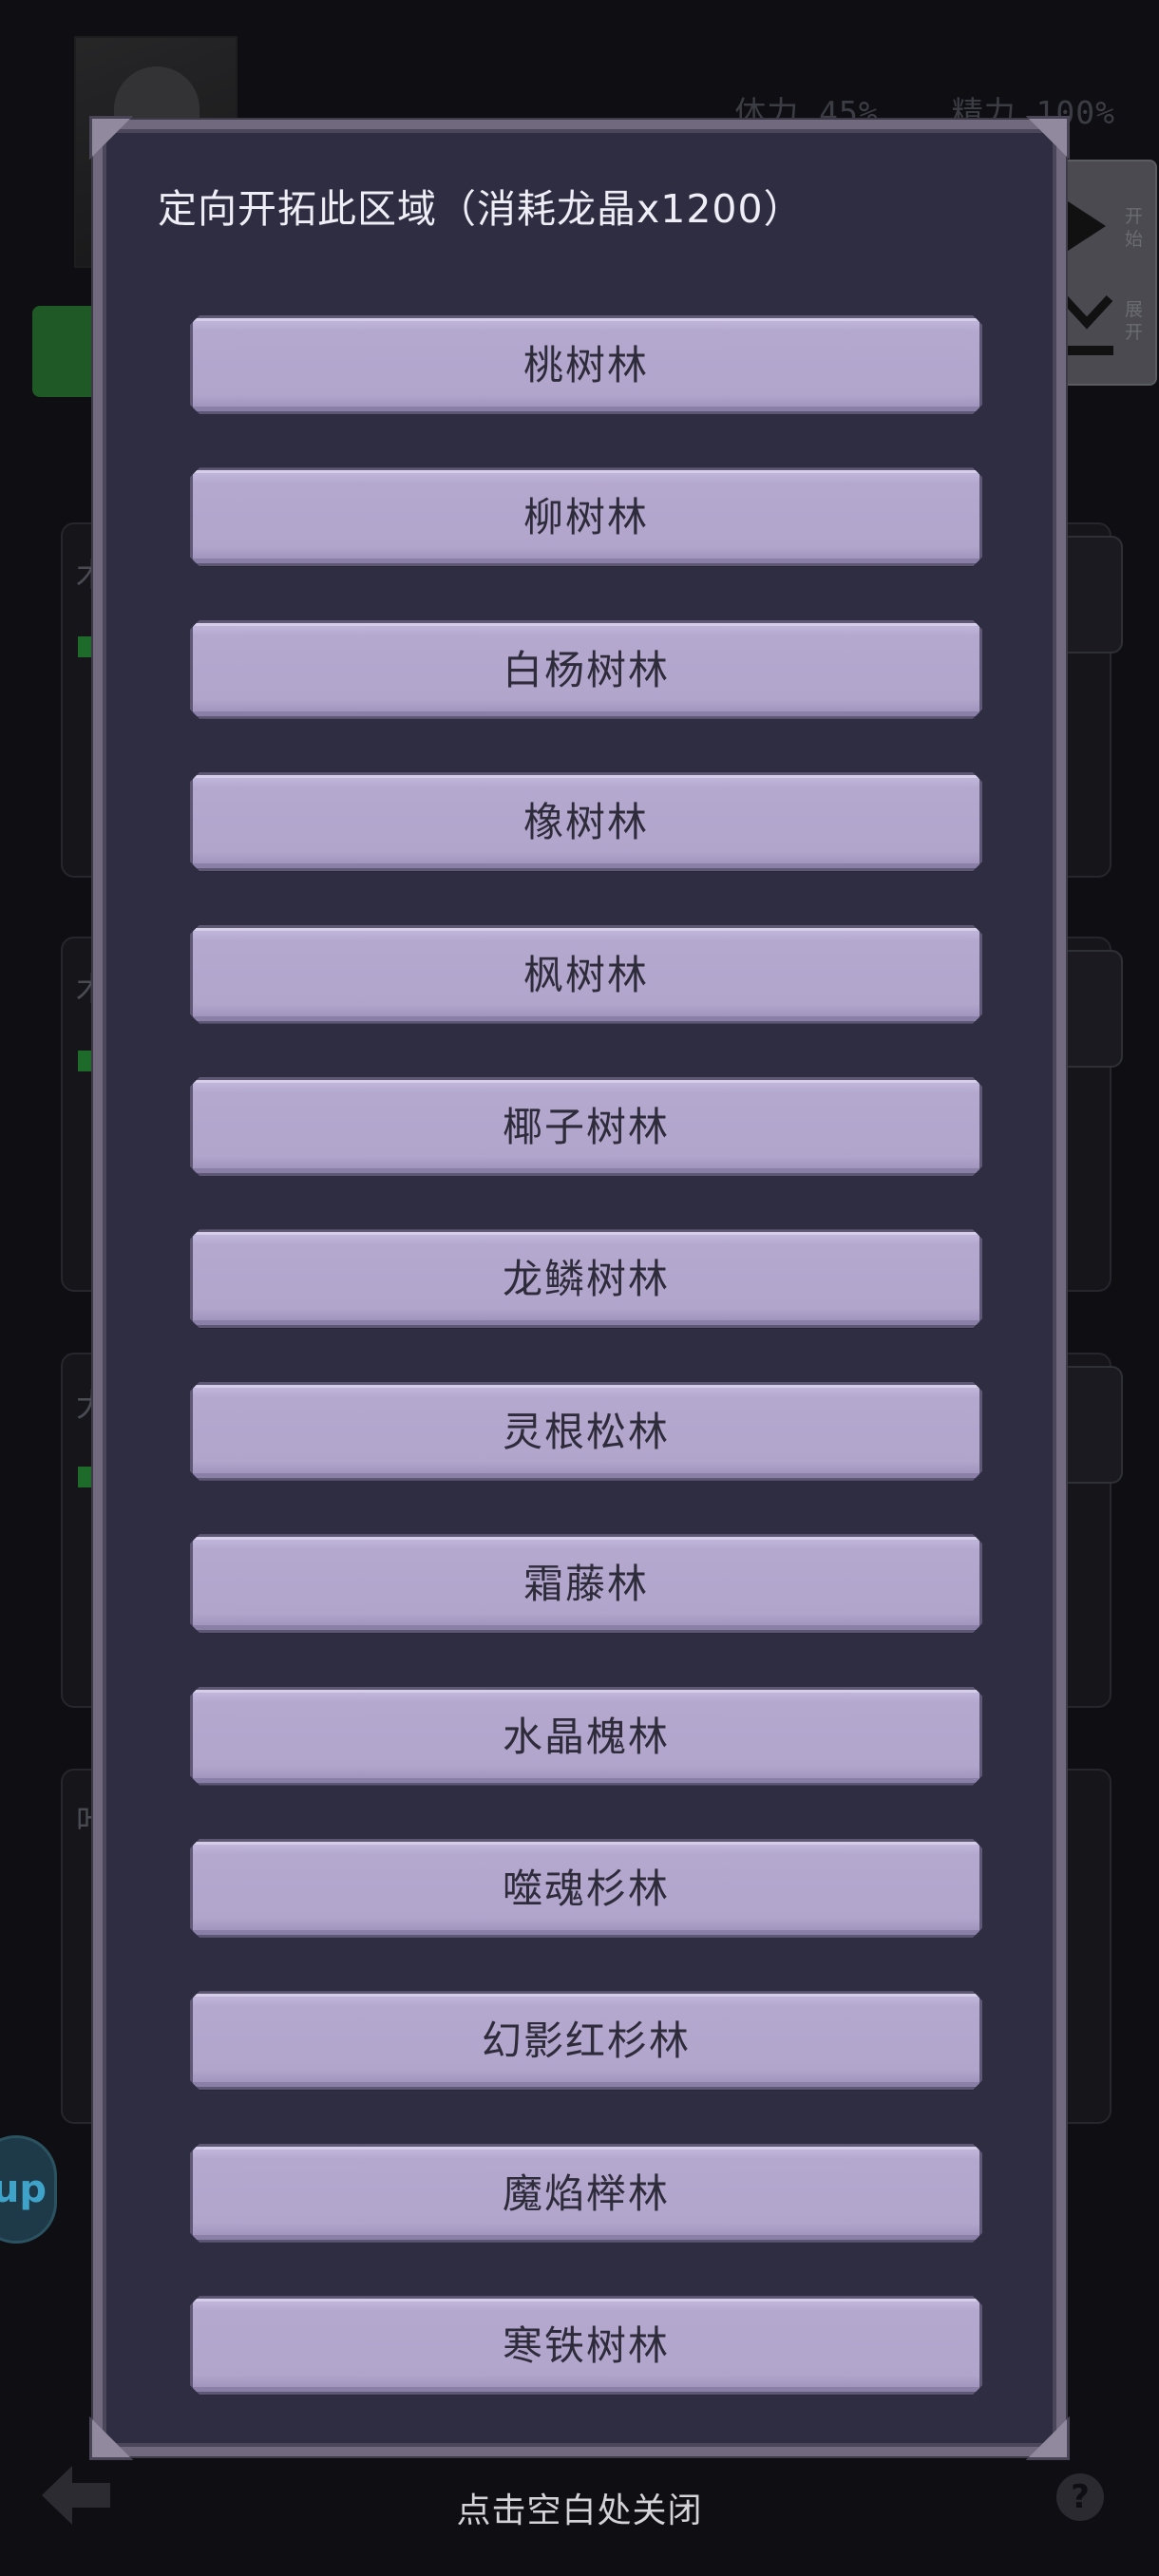 The height and width of the screenshot is (2576, 1159). I want to click on dialog-title: 定向开拓此区域（消耗龙晶x1200）, so click(481, 209).